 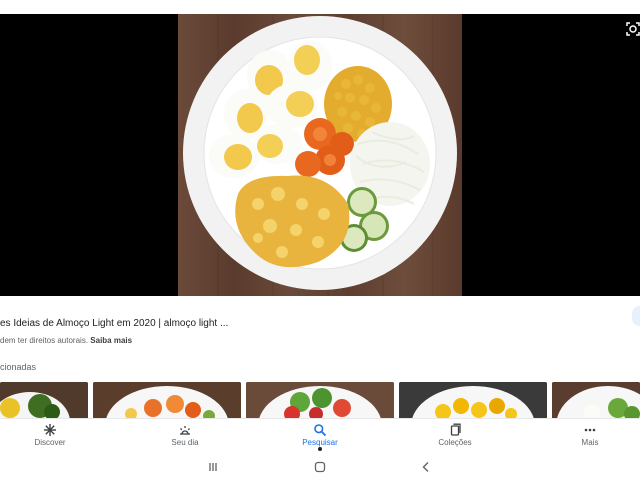 I want to click on learn-more-link: Saiba mais, so click(x=111, y=340).